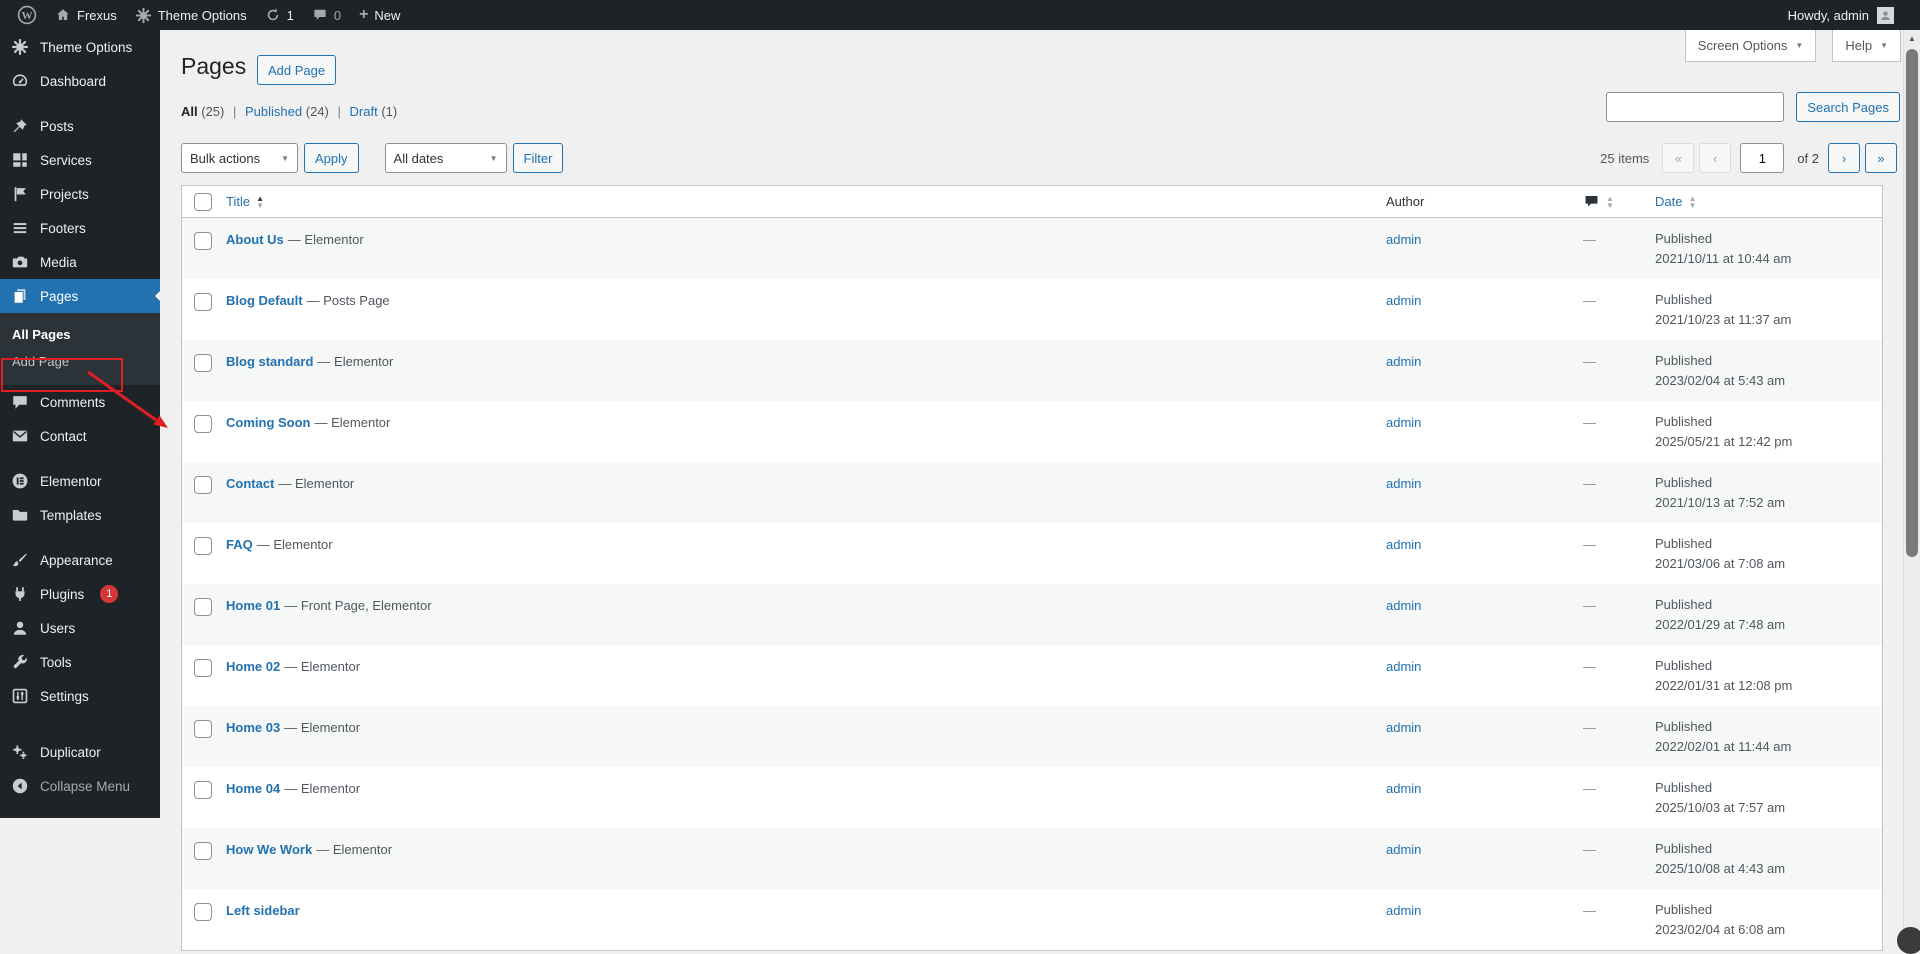 The width and height of the screenshot is (1920, 954). Describe the element at coordinates (1768, 202) in the screenshot. I see `date-column-header: Date ▲ ▼` at that location.